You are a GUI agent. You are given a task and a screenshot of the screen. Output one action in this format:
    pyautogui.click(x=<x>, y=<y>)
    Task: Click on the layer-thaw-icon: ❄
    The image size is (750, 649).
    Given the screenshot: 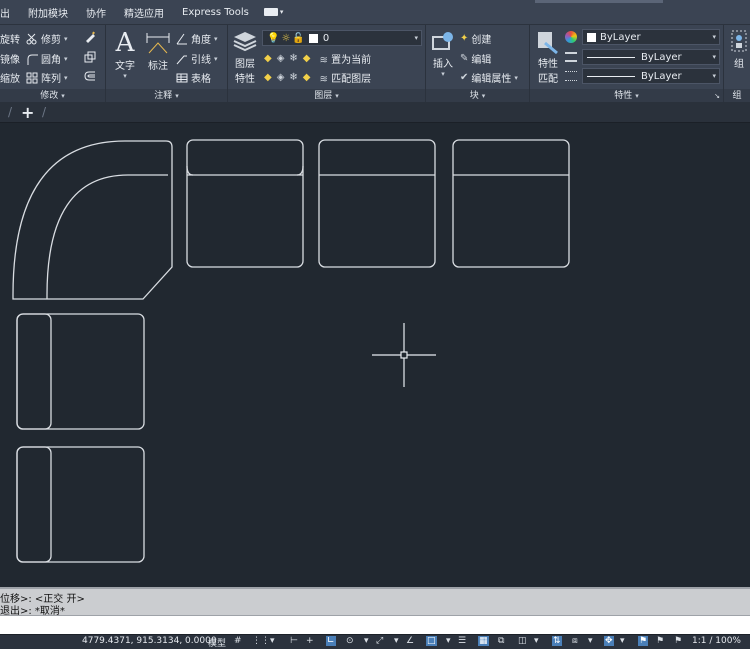 What is the action you would take?
    pyautogui.click(x=293, y=77)
    